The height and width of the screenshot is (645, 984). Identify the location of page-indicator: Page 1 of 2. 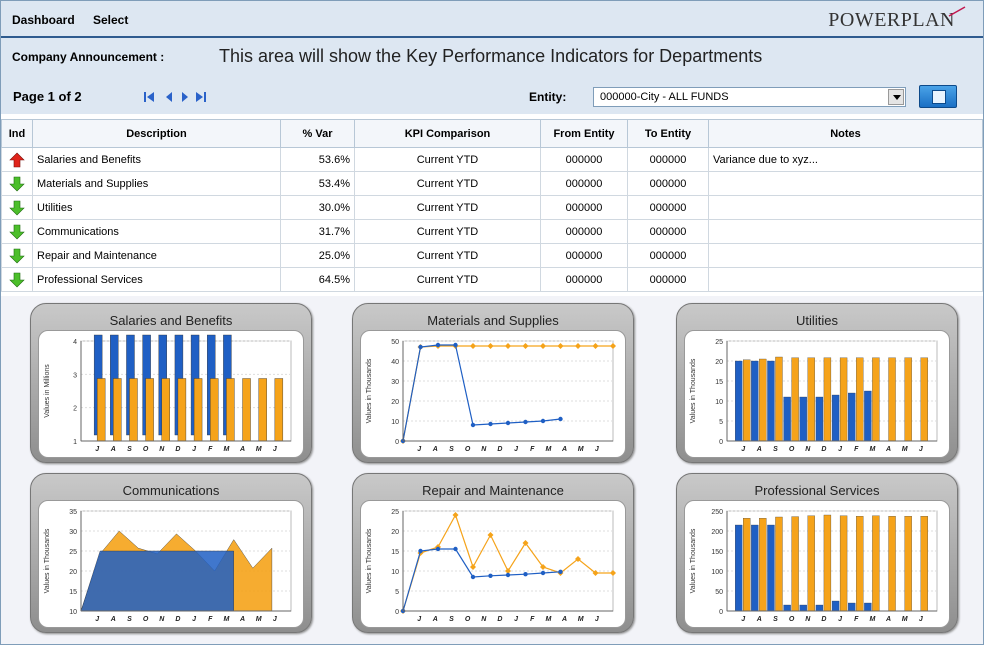
(47, 96).